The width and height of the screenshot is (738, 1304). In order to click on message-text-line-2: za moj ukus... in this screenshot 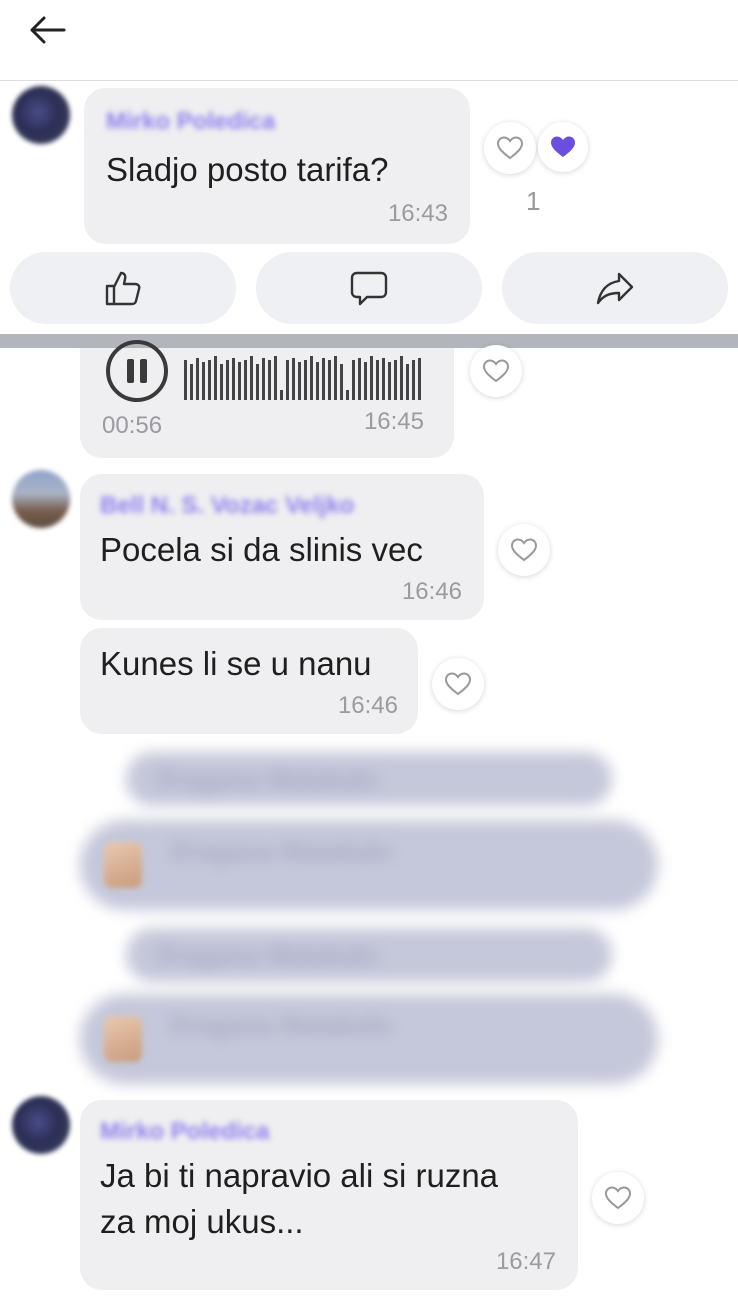, I will do `click(202, 1221)`.